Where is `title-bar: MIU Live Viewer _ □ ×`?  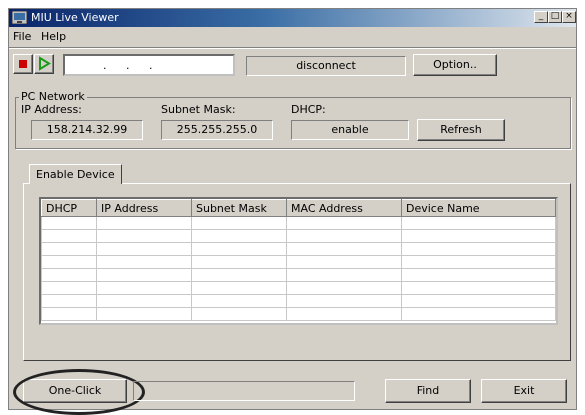 title-bar: MIU Live Viewer _ □ × is located at coordinates (292, 18).